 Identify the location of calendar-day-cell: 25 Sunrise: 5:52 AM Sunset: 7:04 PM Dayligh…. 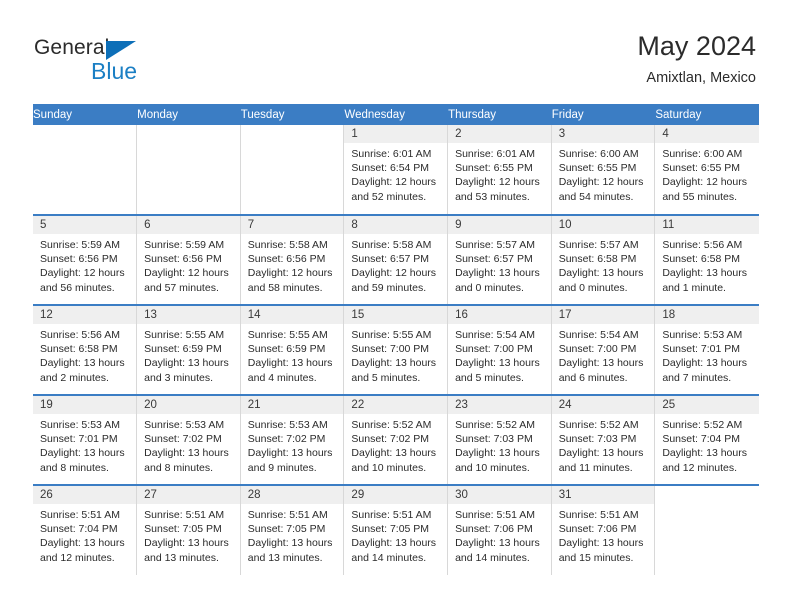
(706, 439).